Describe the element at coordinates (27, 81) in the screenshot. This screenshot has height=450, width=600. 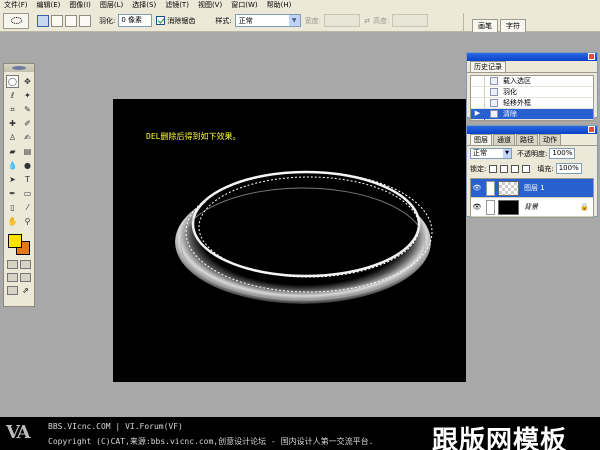
I see `move-tool-icon: ✥` at that location.